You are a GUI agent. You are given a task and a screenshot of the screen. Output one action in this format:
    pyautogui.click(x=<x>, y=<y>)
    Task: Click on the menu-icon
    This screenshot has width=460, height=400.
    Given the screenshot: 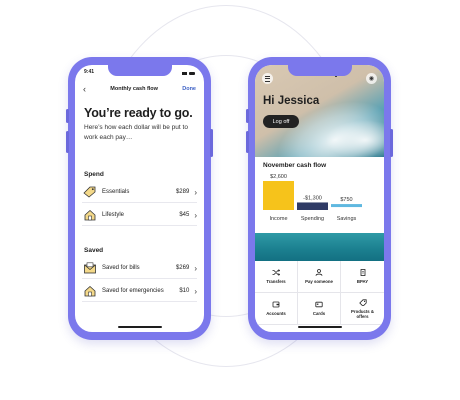 What is the action you would take?
    pyautogui.click(x=267, y=78)
    